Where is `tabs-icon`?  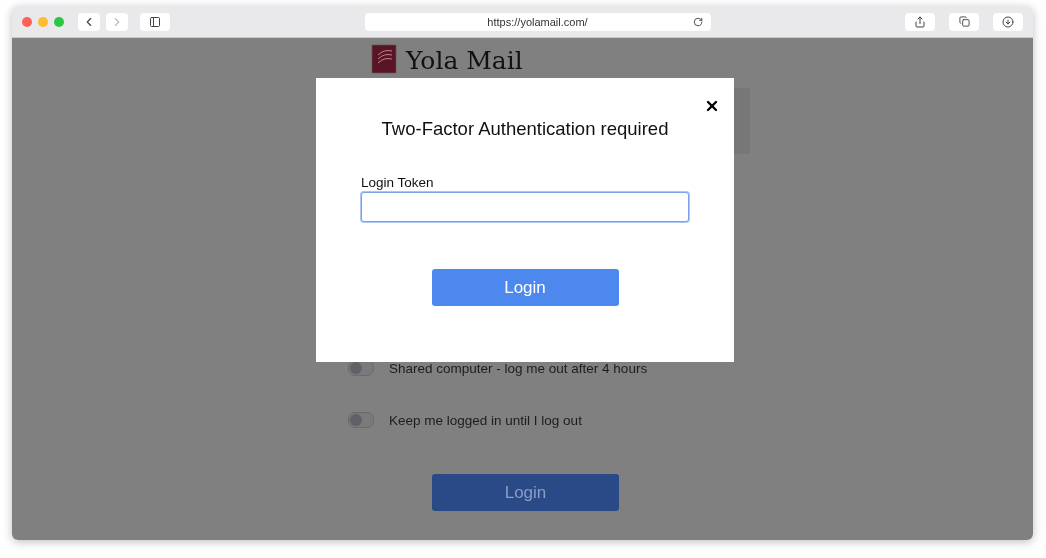
tabs-icon is located at coordinates (964, 21).